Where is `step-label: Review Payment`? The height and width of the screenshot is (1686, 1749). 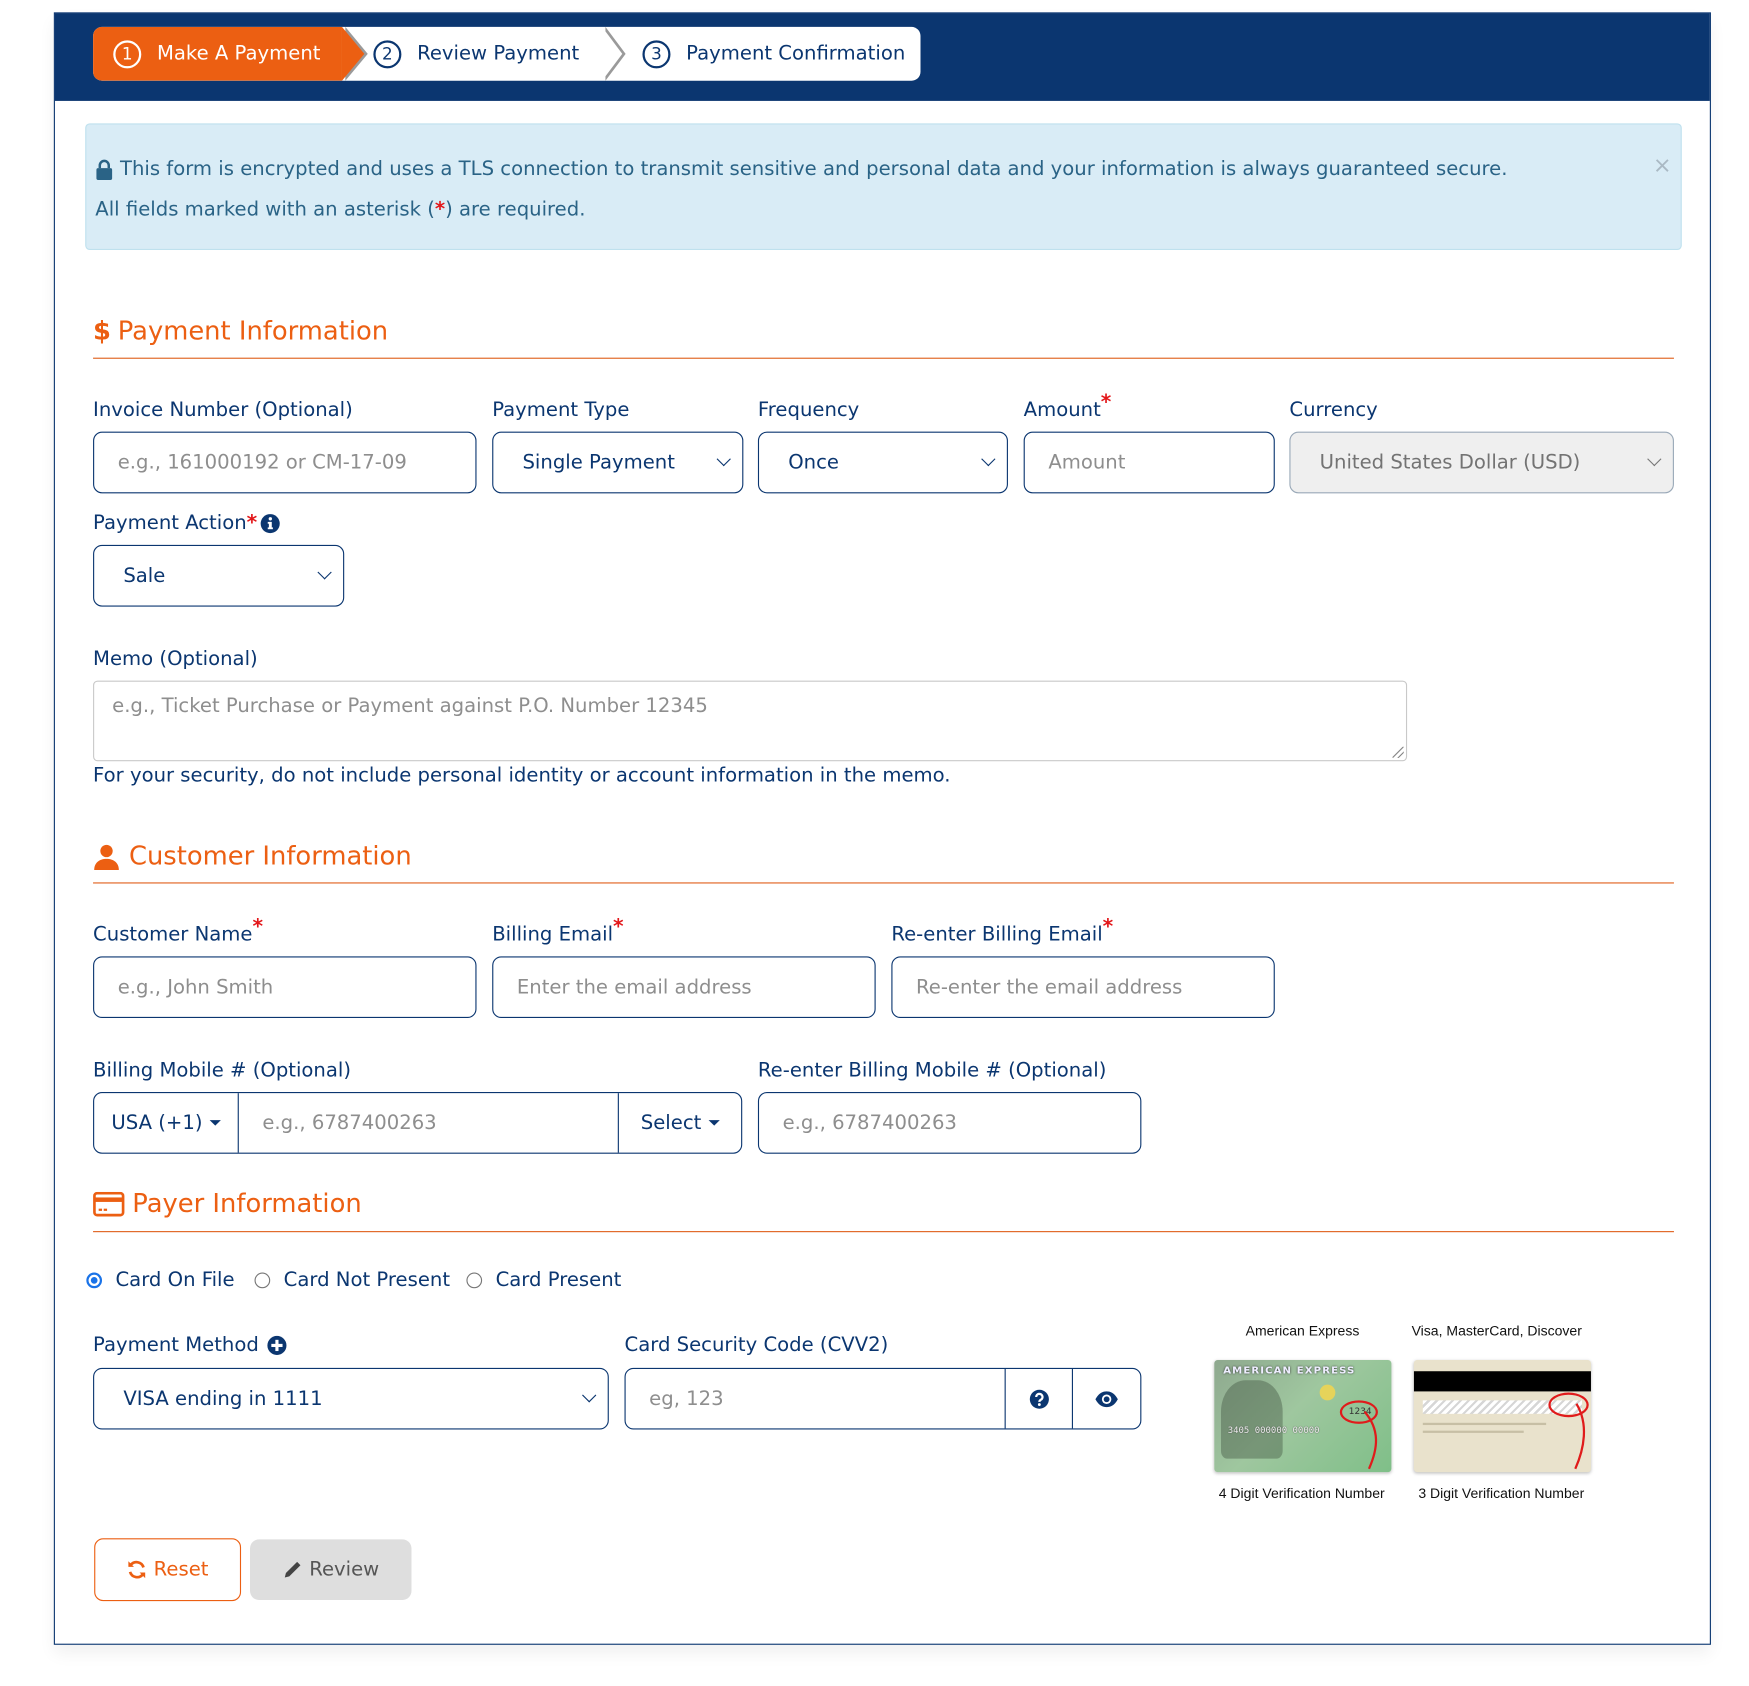
step-label: Review Payment is located at coordinates (498, 54).